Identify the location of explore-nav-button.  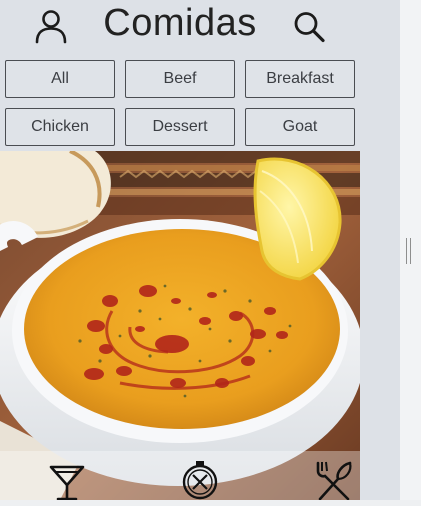
(200, 479).